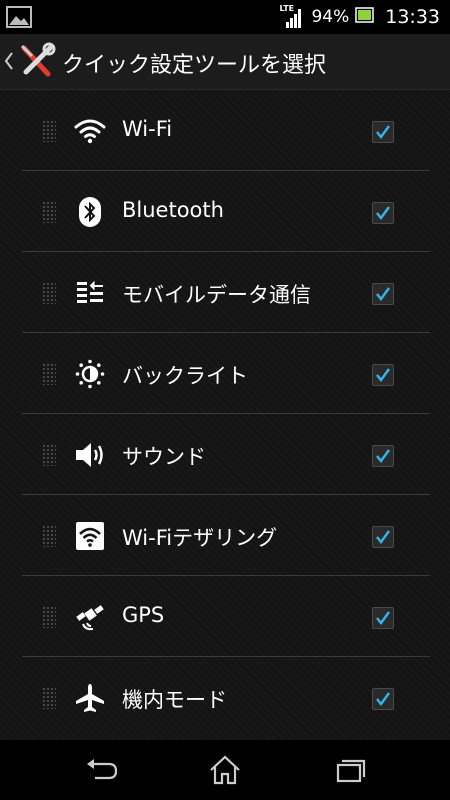 The height and width of the screenshot is (800, 450). I want to click on navigation-bar, so click(225, 770).